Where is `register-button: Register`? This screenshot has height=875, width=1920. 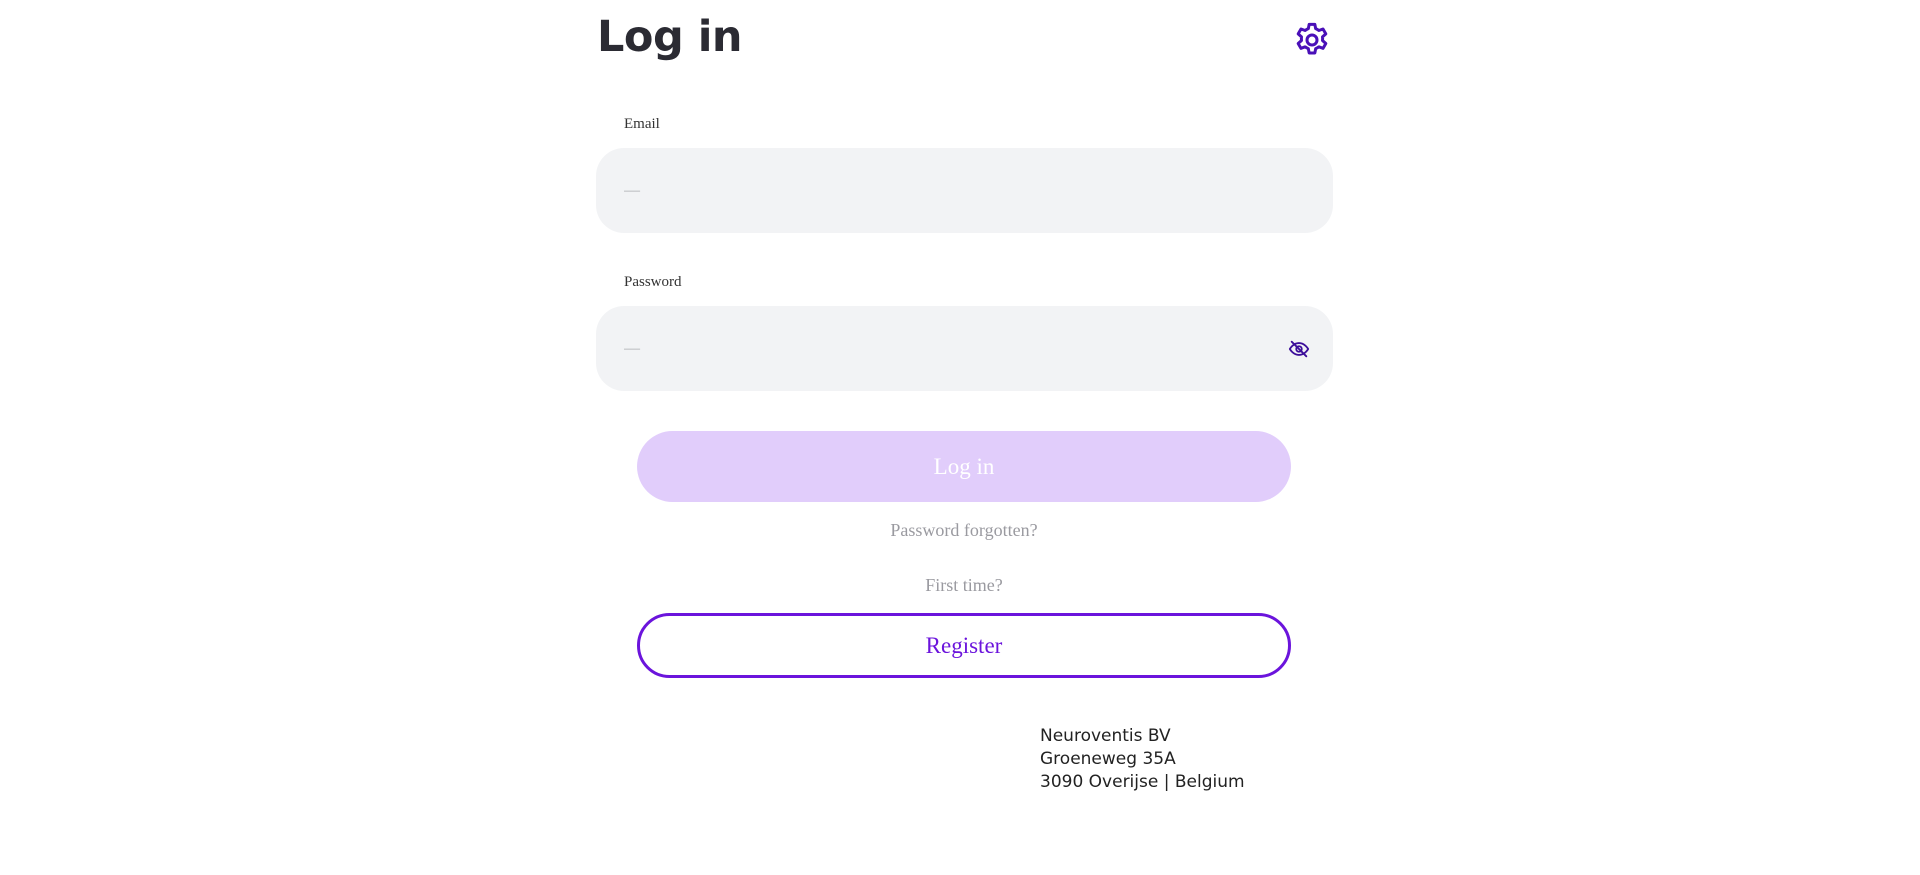
register-button: Register is located at coordinates (964, 645).